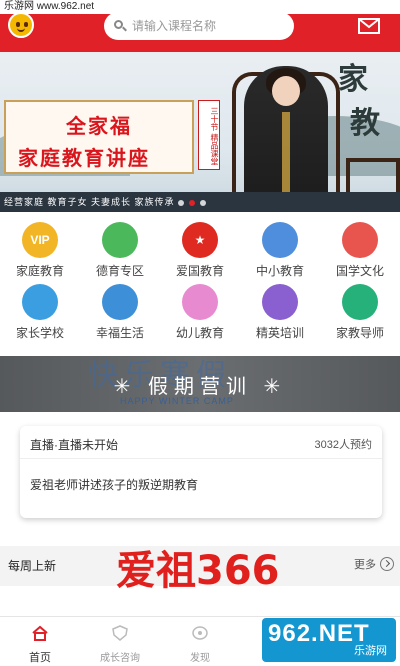 Image resolution: width=400 pixels, height=666 pixels. I want to click on virtue-icon, so click(120, 240).